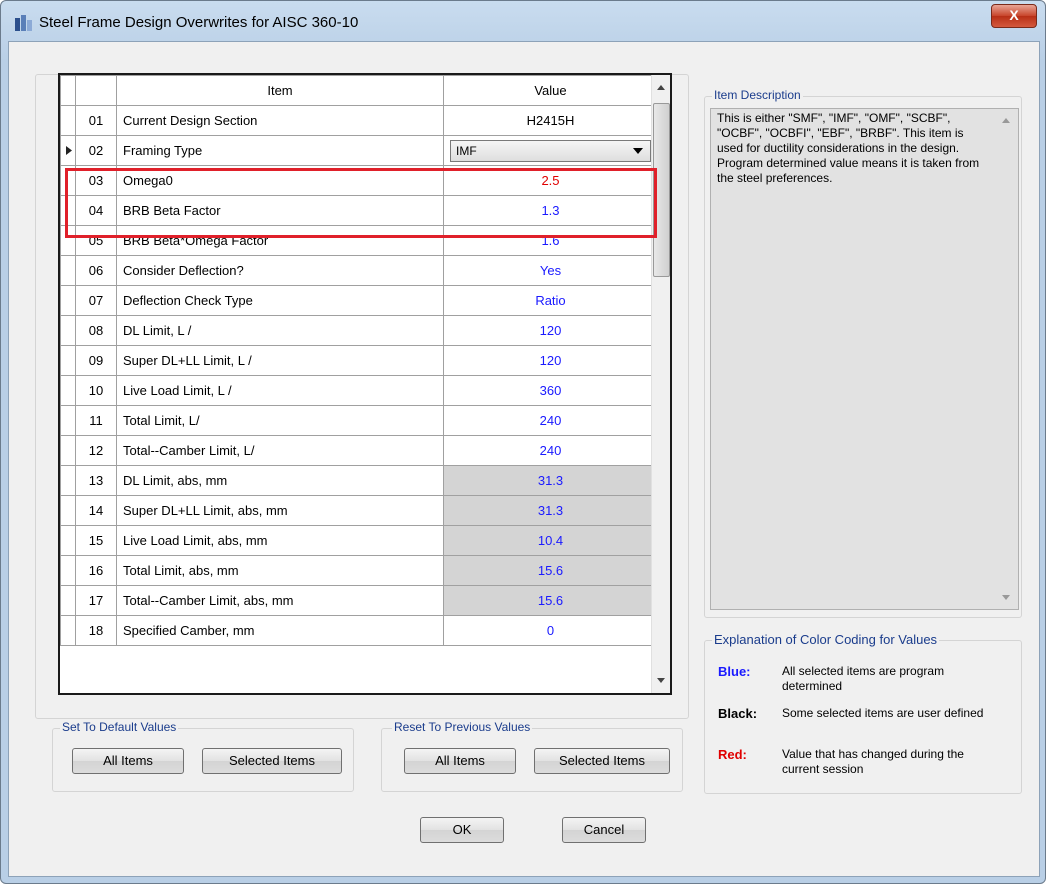 This screenshot has width=1046, height=884. I want to click on row-item-name: Super DL+LL Limit, L /, so click(280, 360).